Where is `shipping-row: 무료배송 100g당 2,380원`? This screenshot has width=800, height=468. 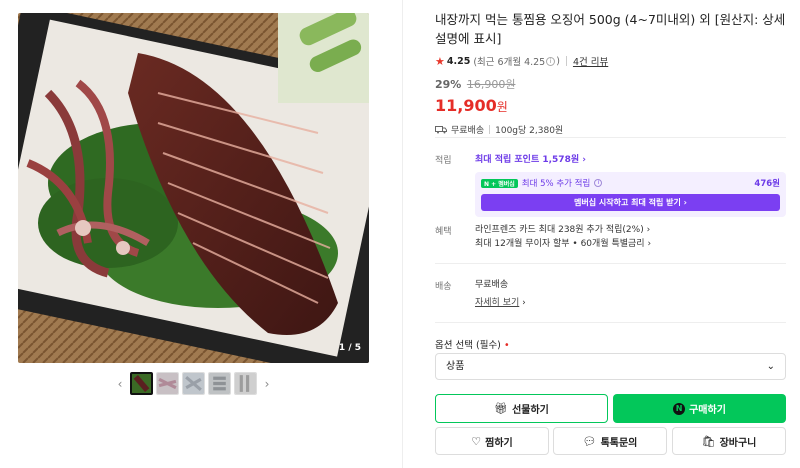
shipping-row: 무료배송 100g당 2,380원 is located at coordinates (610, 129).